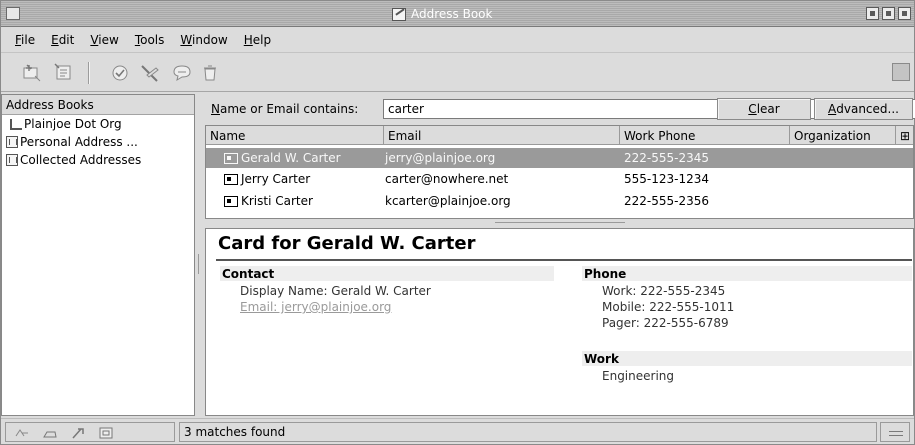 The image size is (915, 445). I want to click on online-indicator-icon, so click(895, 432).